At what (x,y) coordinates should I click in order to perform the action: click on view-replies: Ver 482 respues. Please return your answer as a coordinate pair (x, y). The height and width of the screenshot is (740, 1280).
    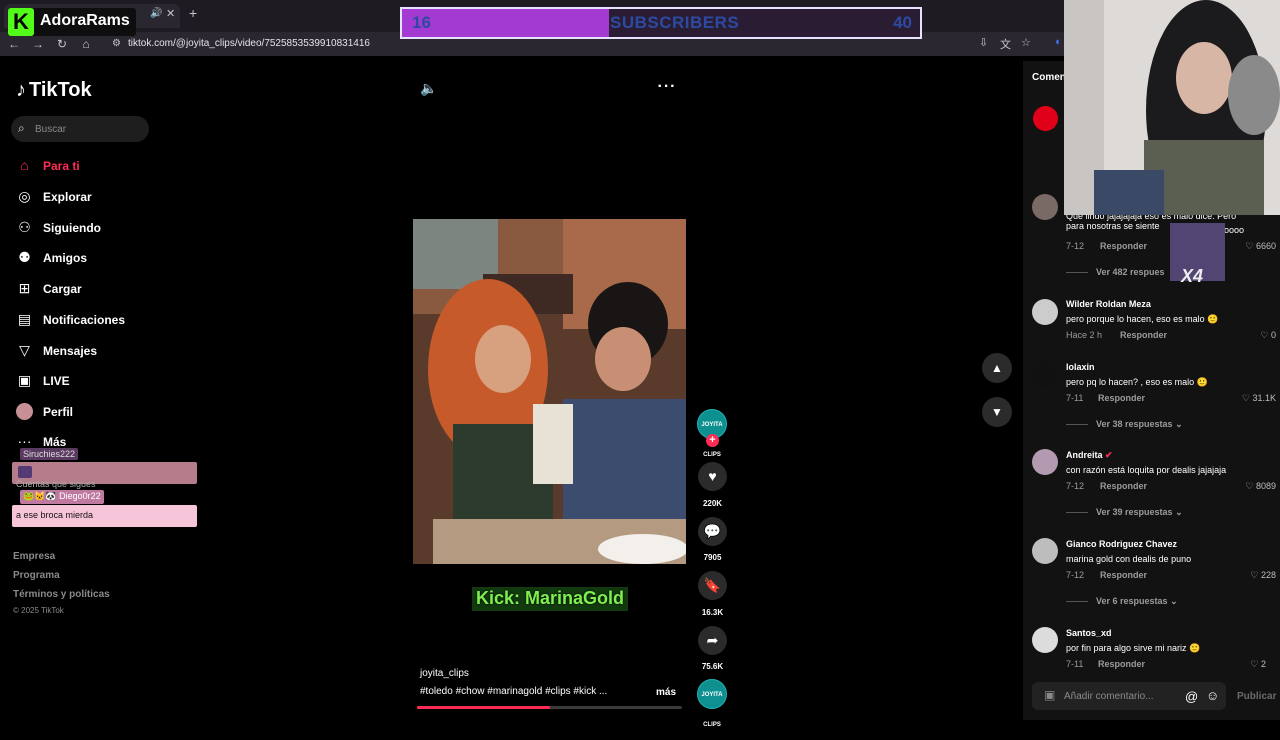
    Looking at the image, I should click on (1115, 272).